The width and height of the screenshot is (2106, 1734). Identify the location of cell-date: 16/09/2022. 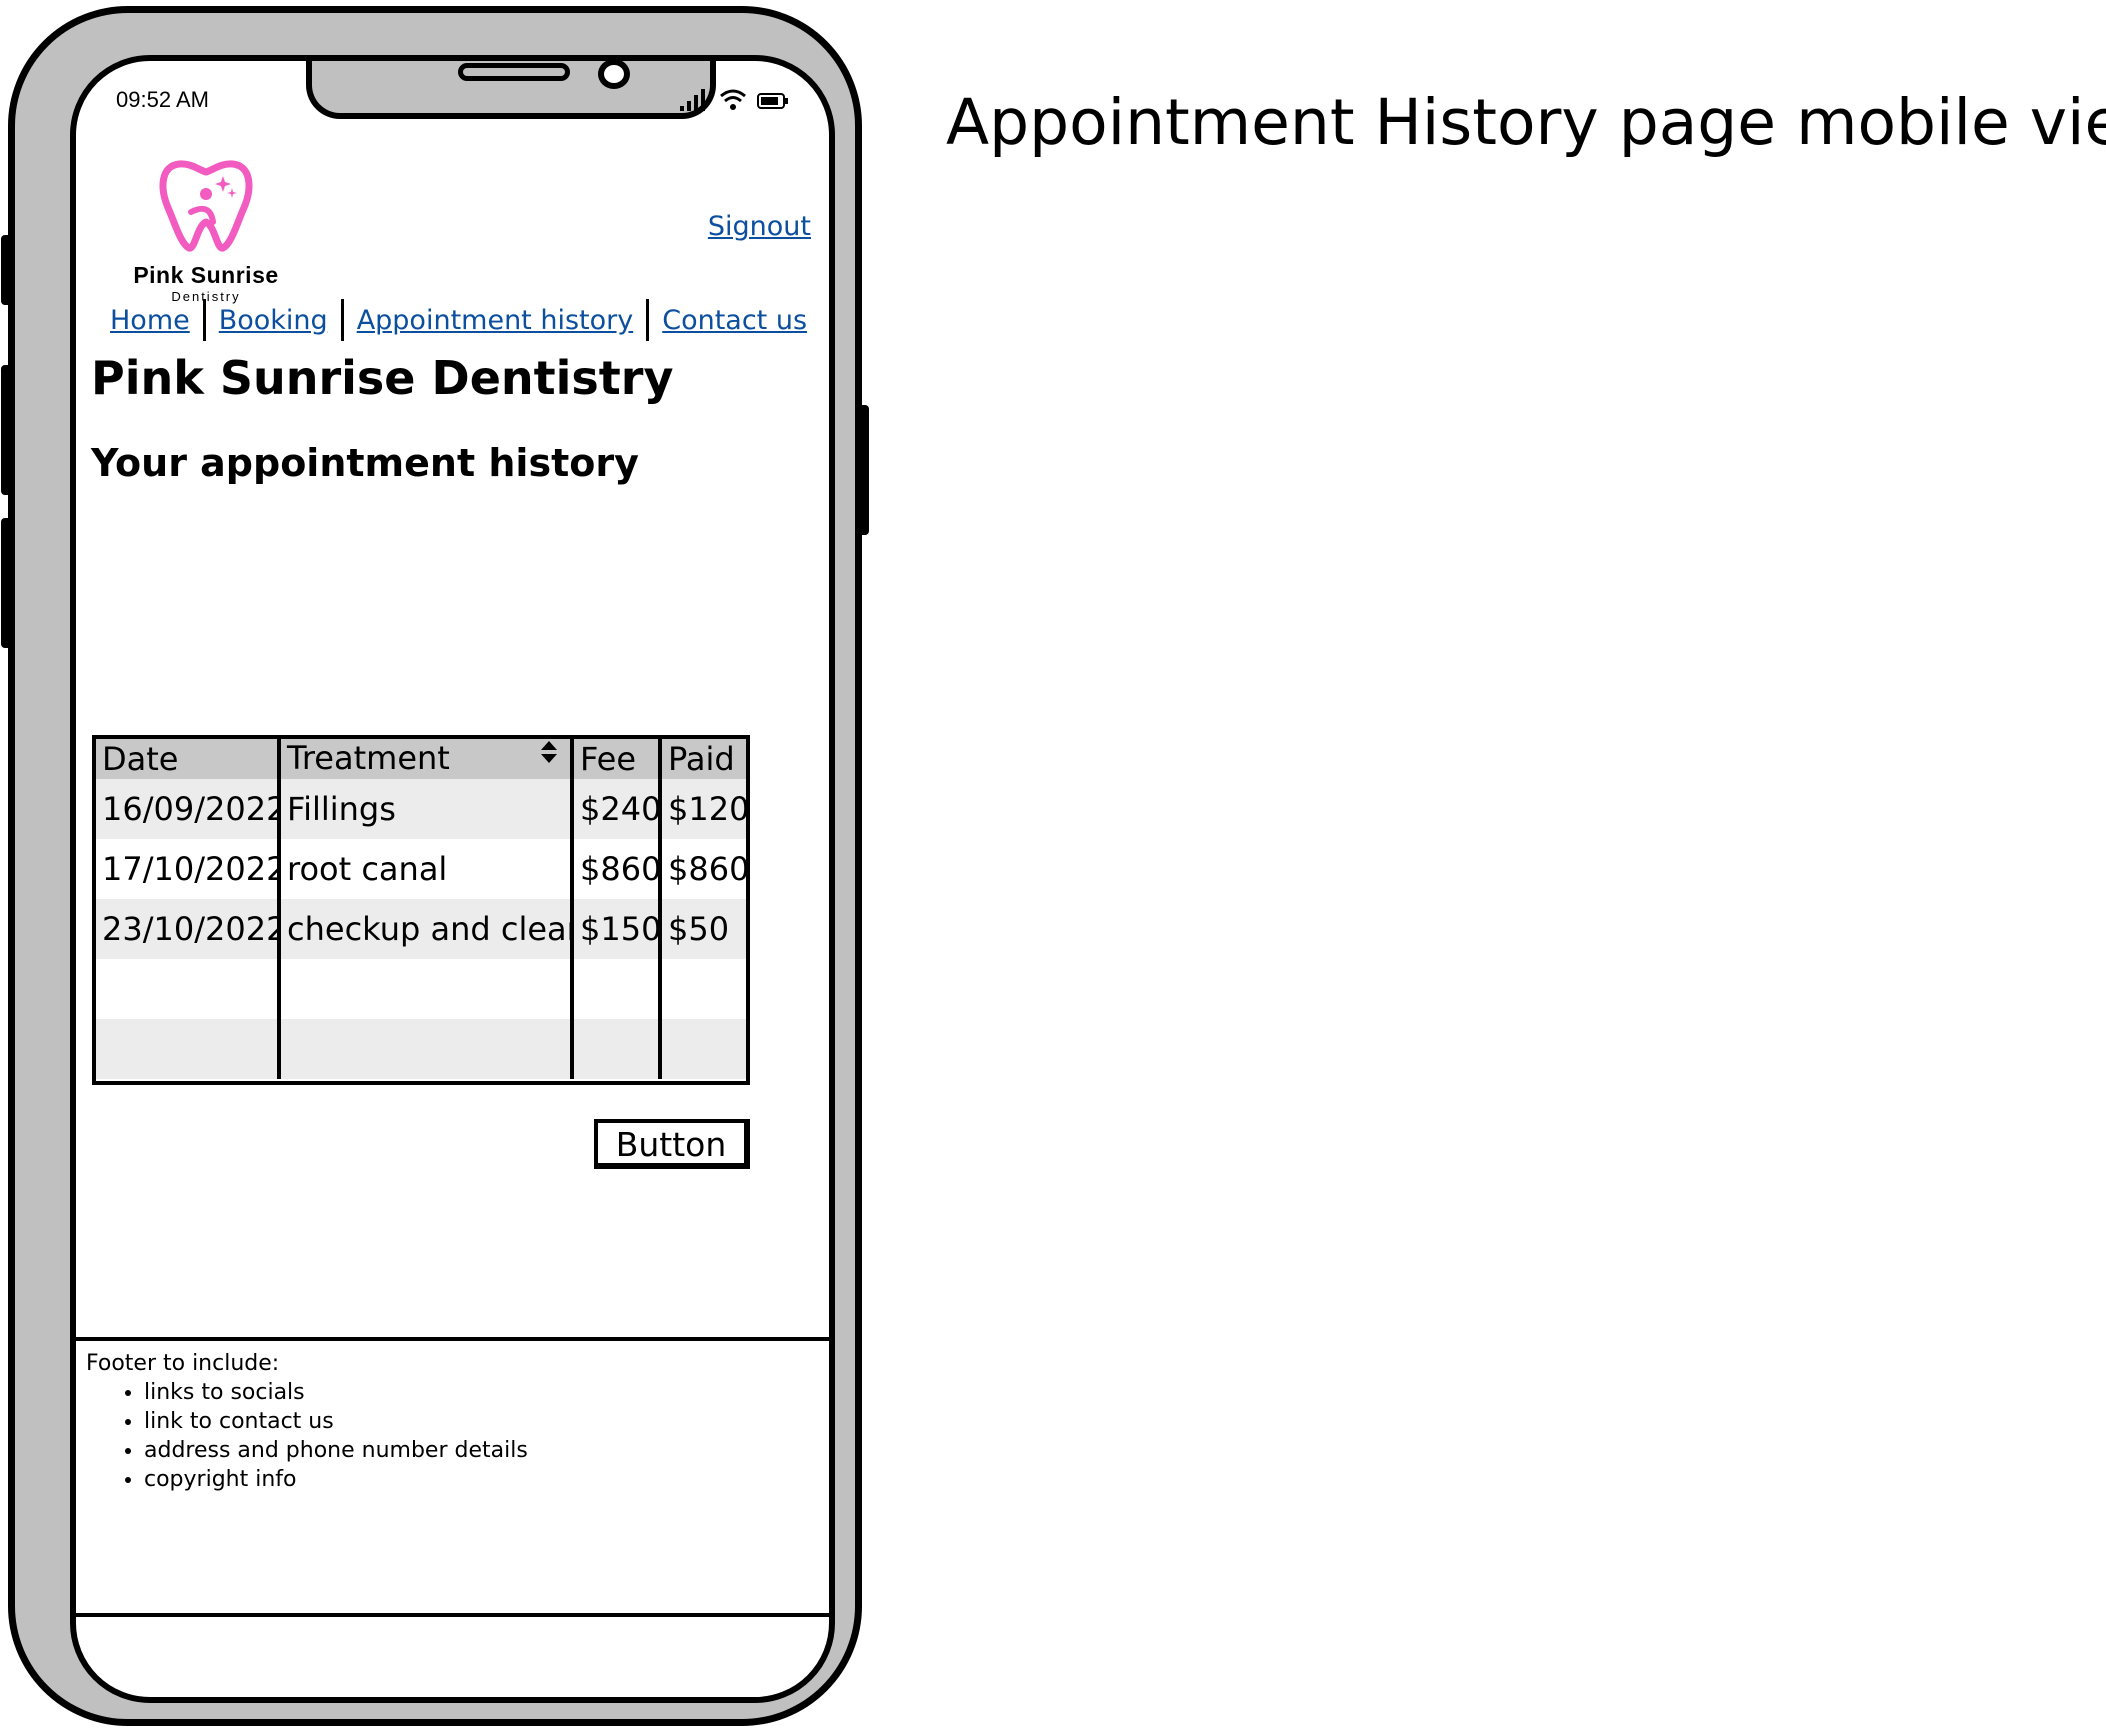
(188, 809).